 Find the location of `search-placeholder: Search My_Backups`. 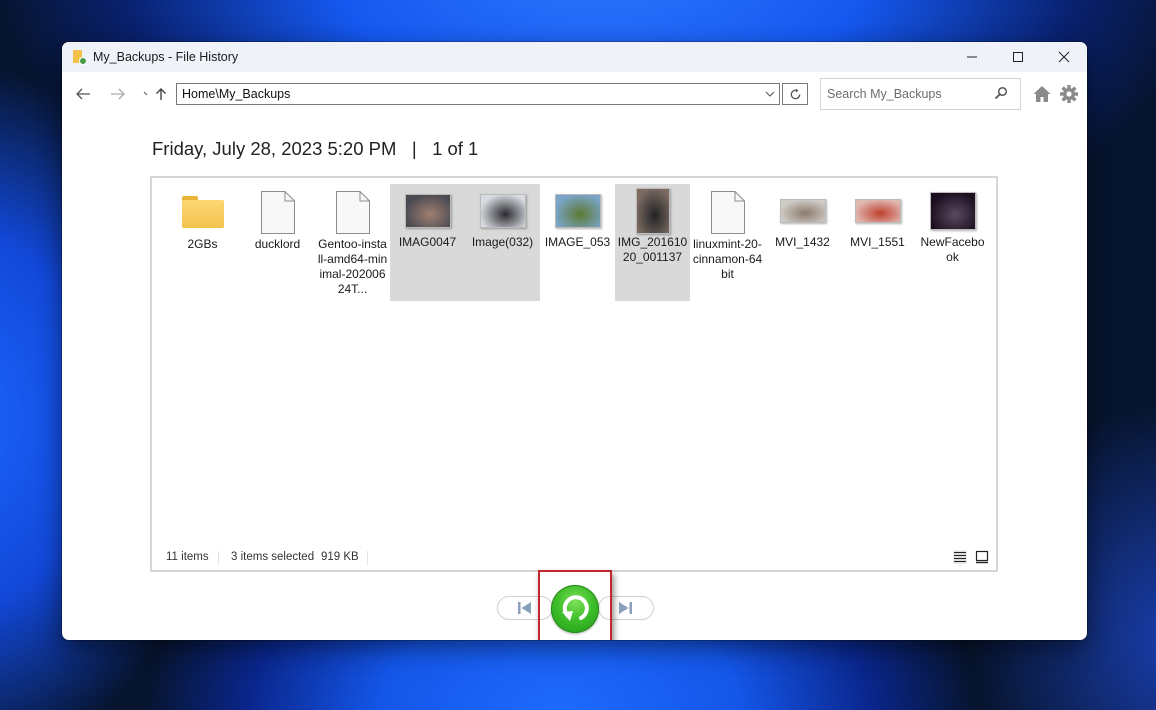

search-placeholder: Search My_Backups is located at coordinates (884, 94).